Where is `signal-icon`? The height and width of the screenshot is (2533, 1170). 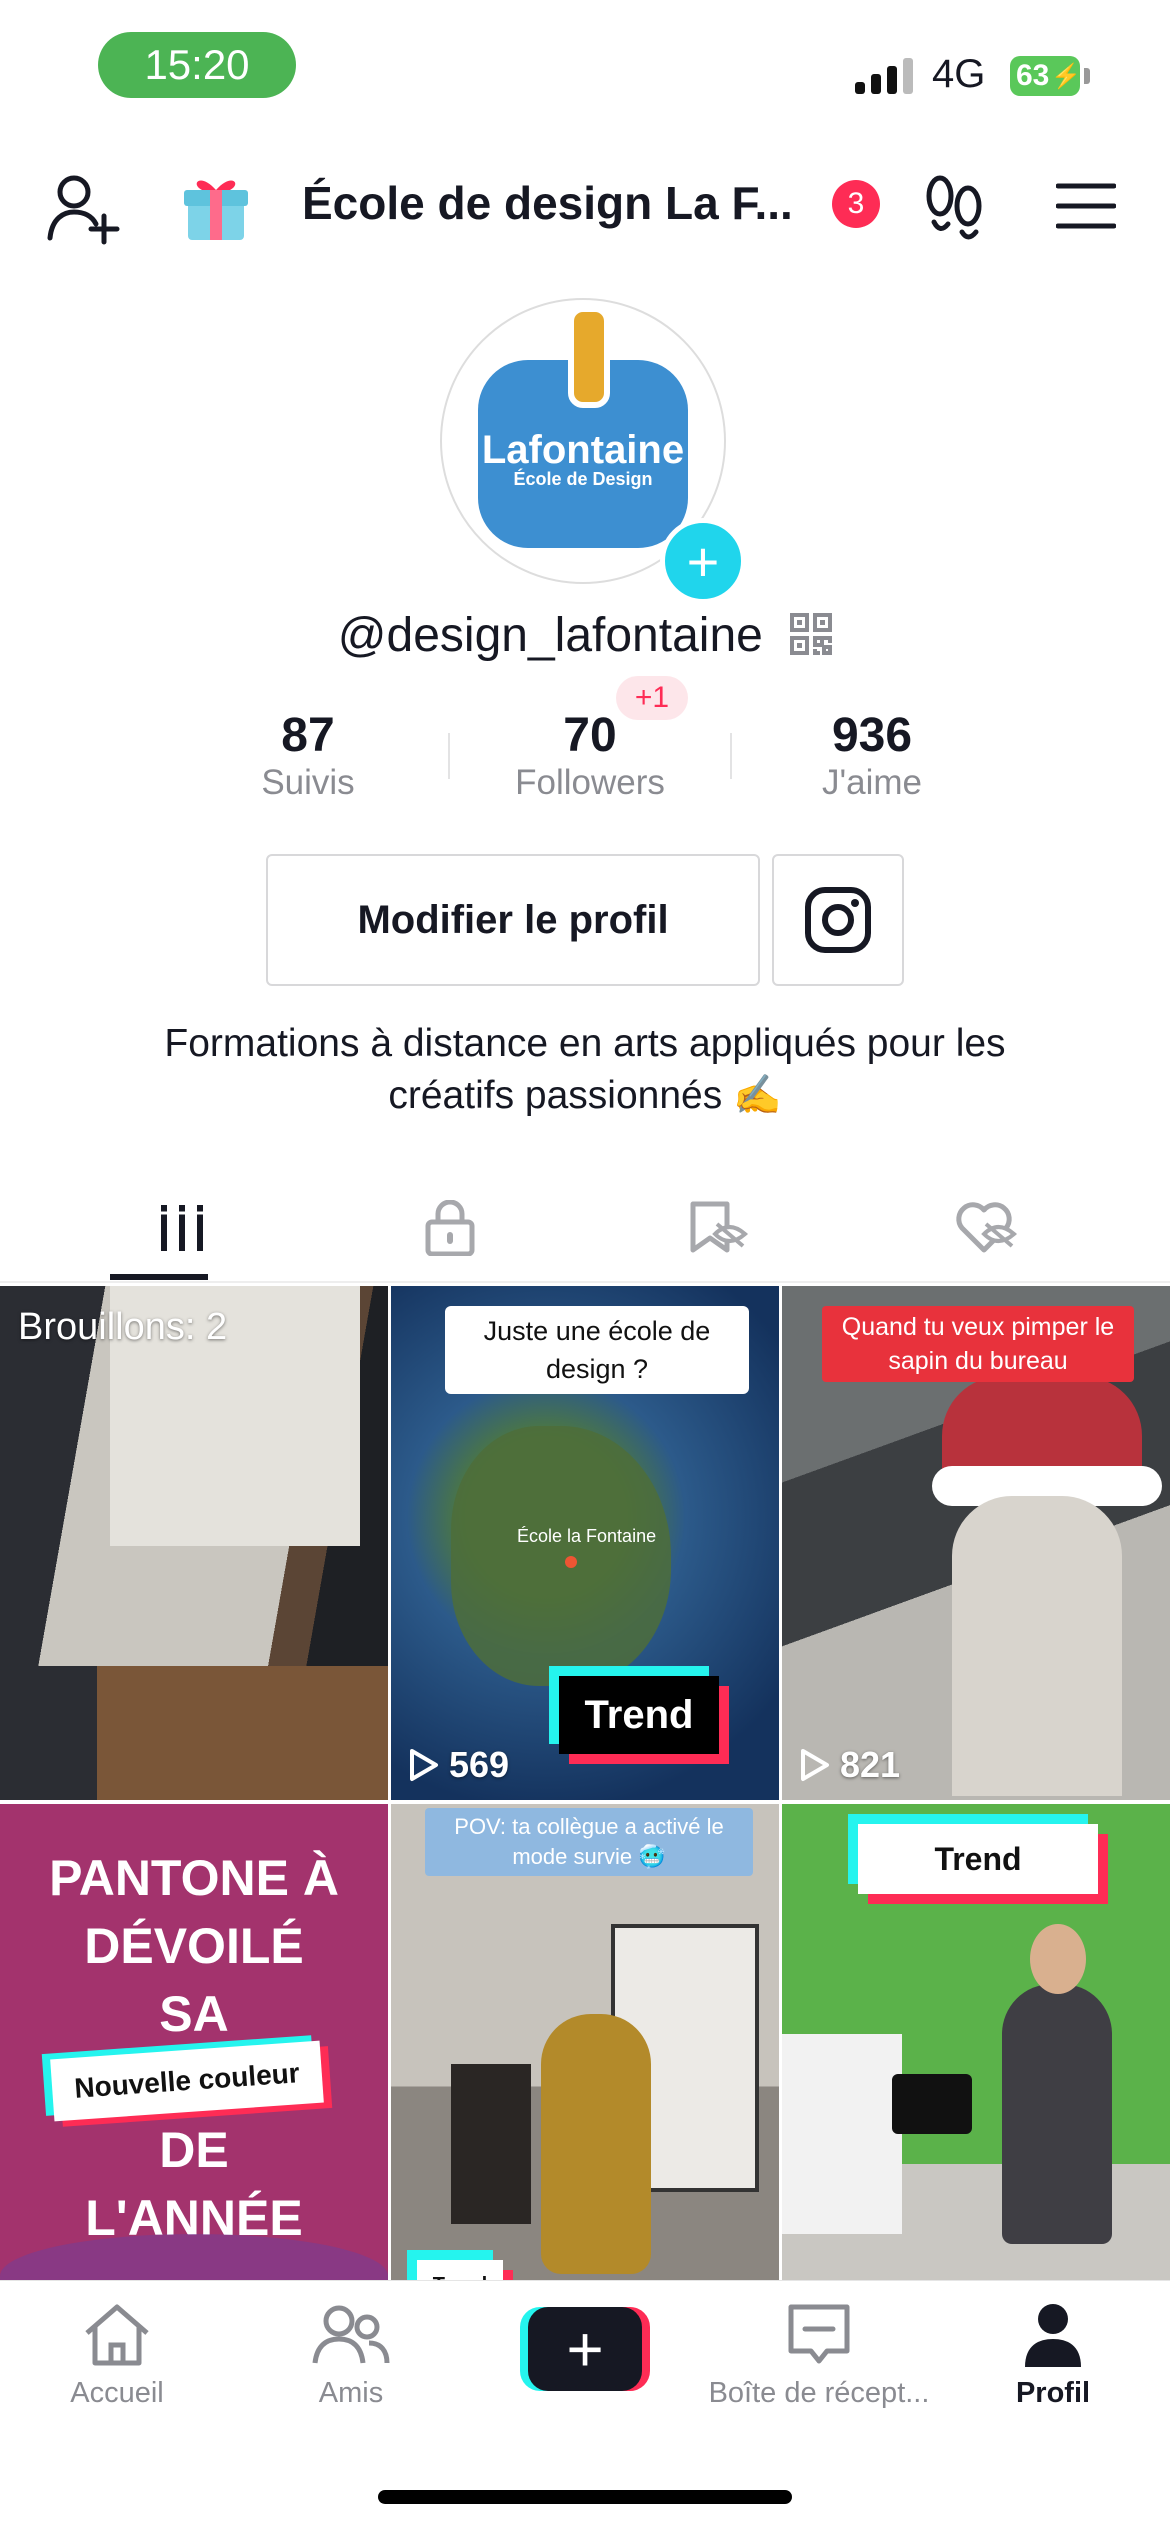 signal-icon is located at coordinates (884, 76).